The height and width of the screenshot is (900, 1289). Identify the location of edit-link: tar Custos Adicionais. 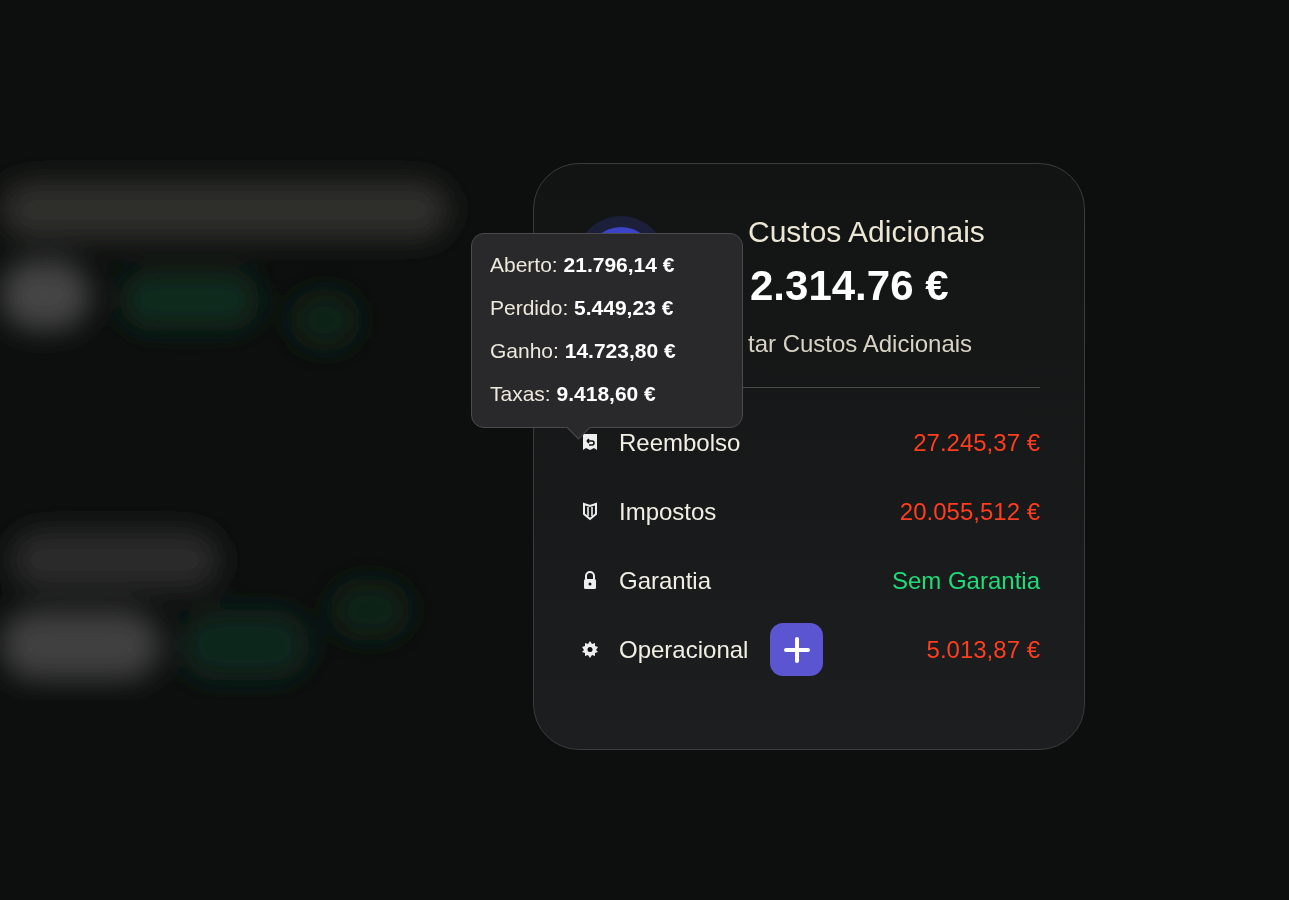
(866, 344).